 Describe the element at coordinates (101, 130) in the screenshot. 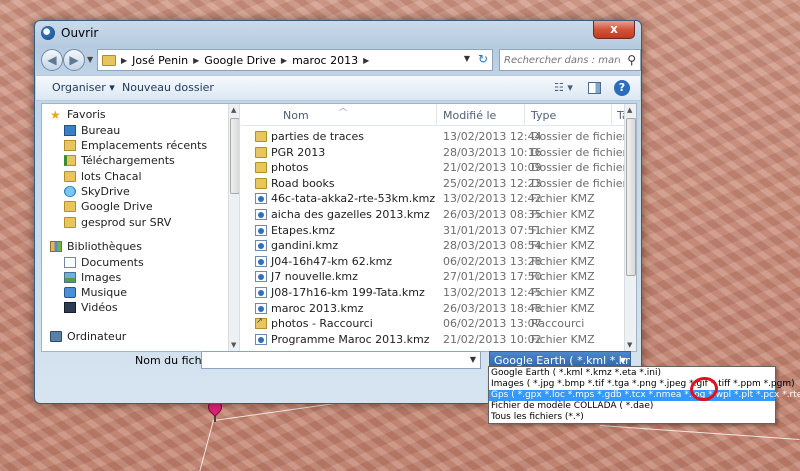

I see `nav-item-label: Bureau` at that location.